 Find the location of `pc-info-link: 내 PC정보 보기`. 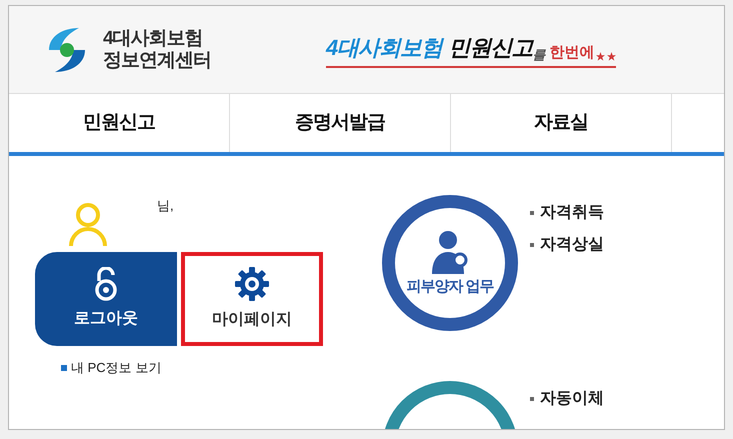

pc-info-link: 내 PC정보 보기 is located at coordinates (116, 368).